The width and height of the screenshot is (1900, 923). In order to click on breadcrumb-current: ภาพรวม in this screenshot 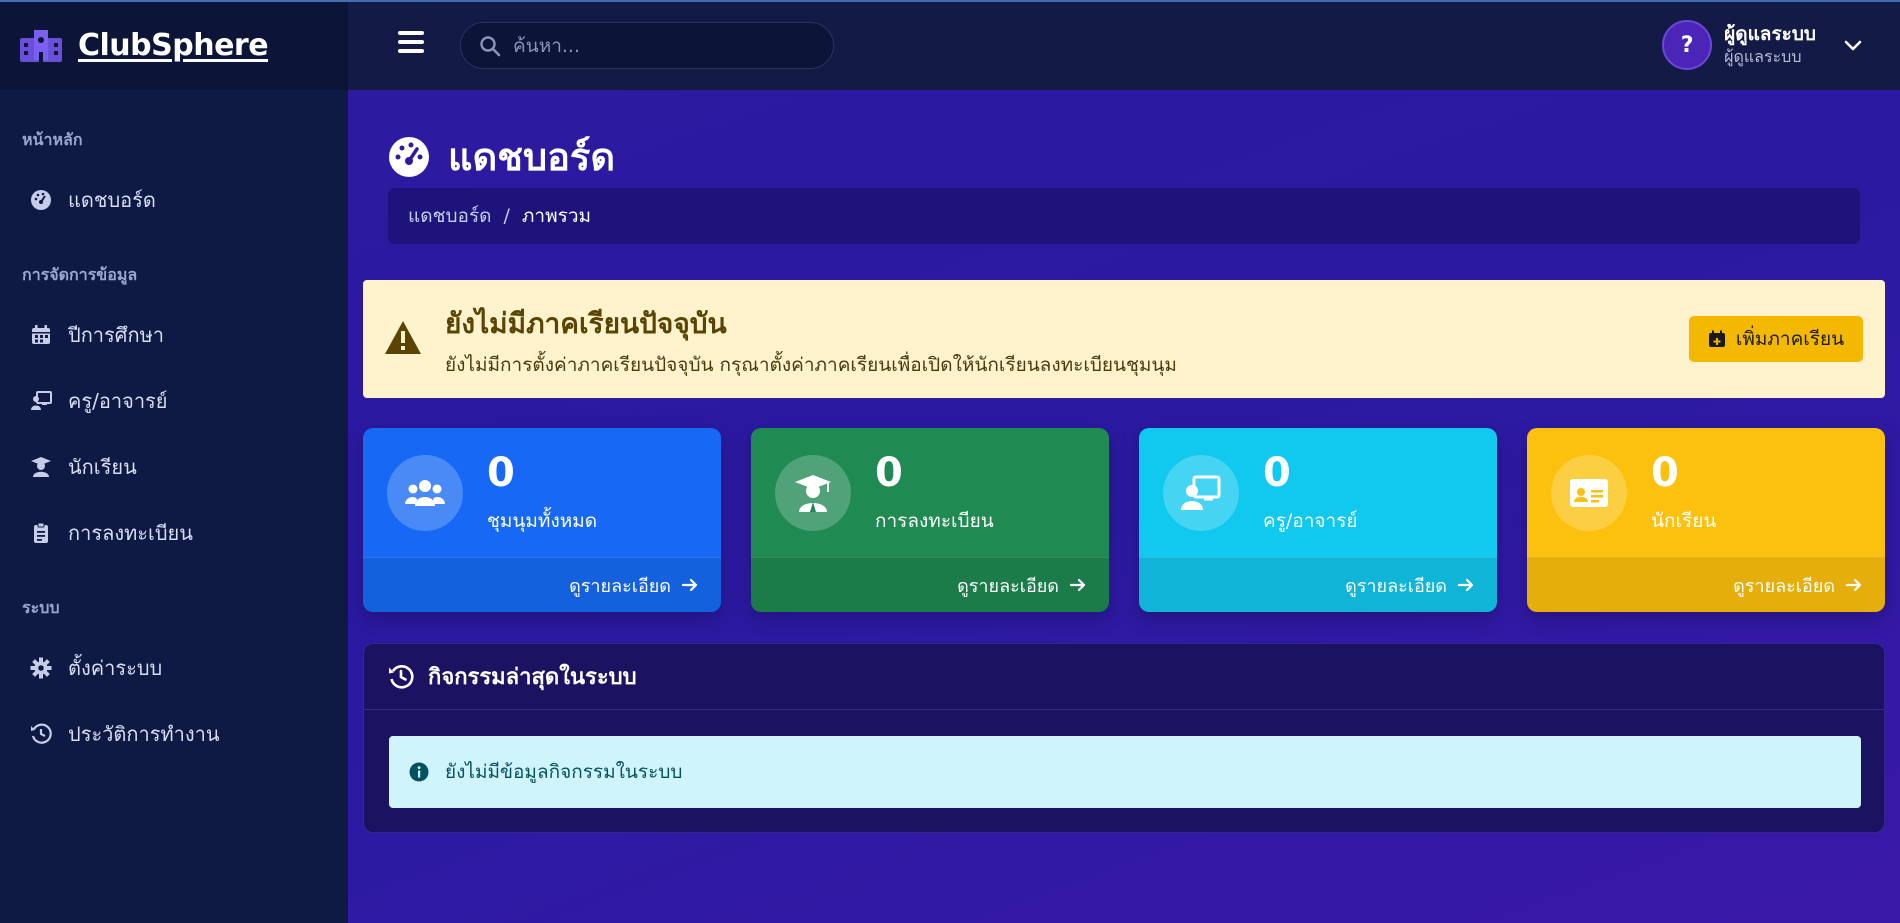, I will do `click(556, 216)`.